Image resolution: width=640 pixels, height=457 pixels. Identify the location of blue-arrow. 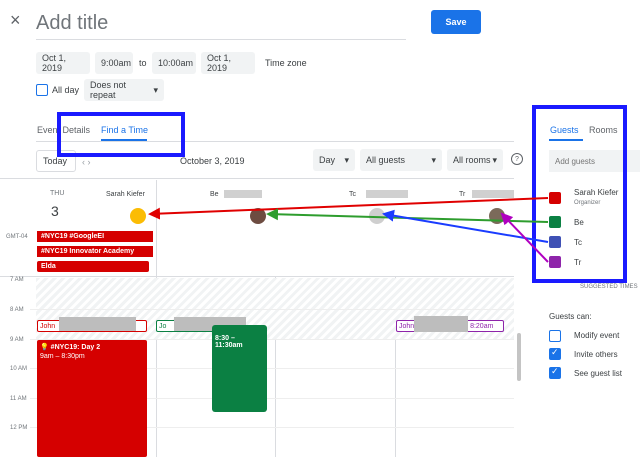
(465, 226).